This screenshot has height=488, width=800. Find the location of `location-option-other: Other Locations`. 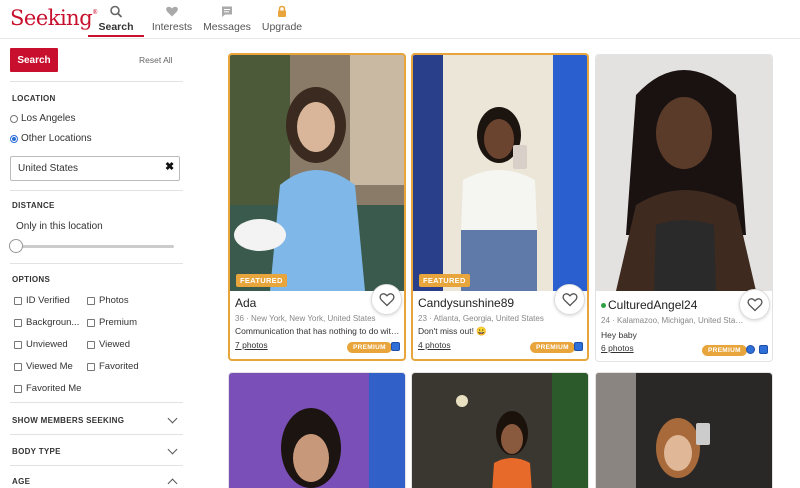

location-option-other: Other Locations is located at coordinates (51, 138).